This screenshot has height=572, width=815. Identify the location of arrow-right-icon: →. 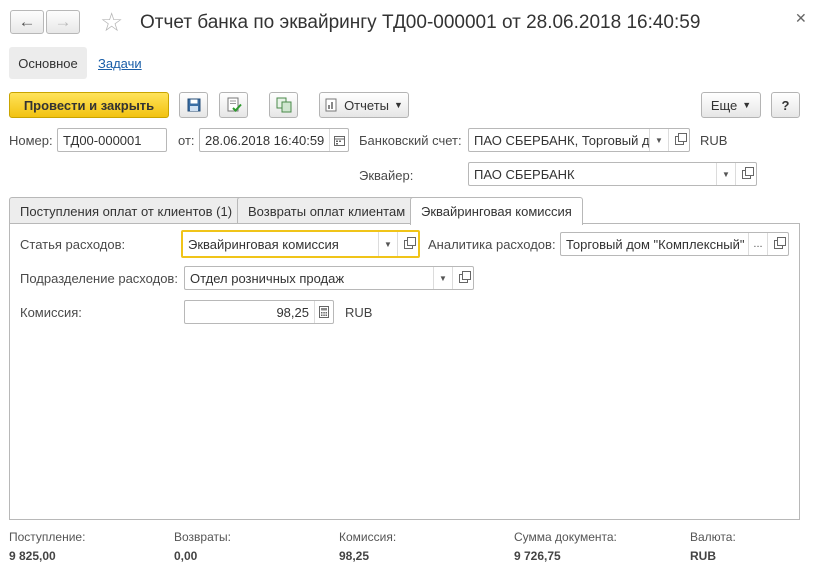
(63, 21).